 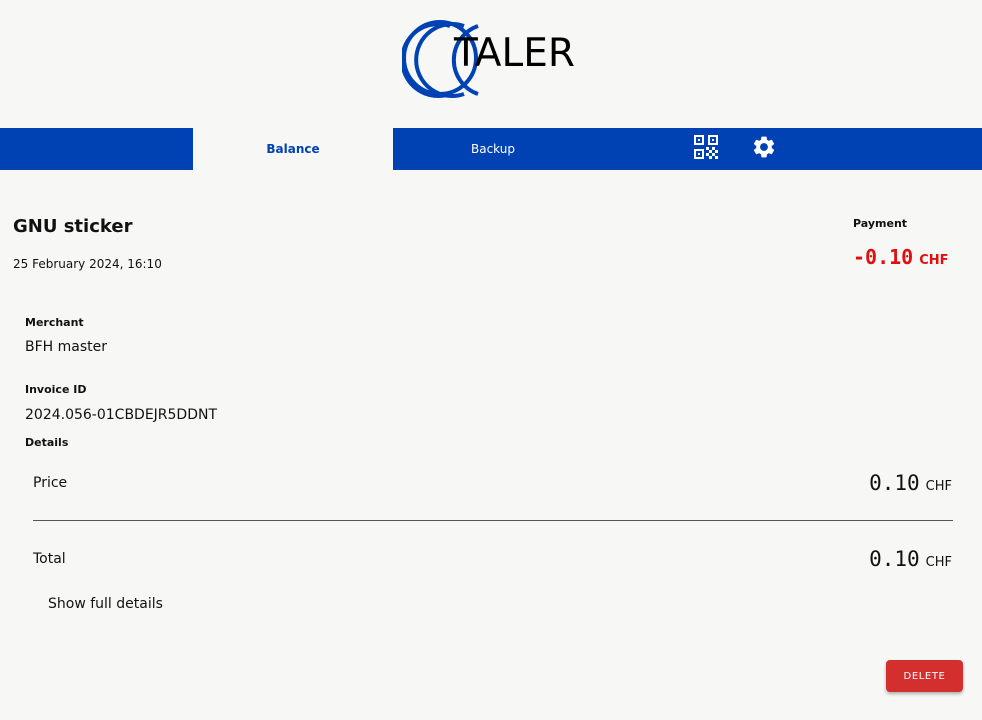 I want to click on price-amount: 0.10 CHF, so click(x=910, y=483).